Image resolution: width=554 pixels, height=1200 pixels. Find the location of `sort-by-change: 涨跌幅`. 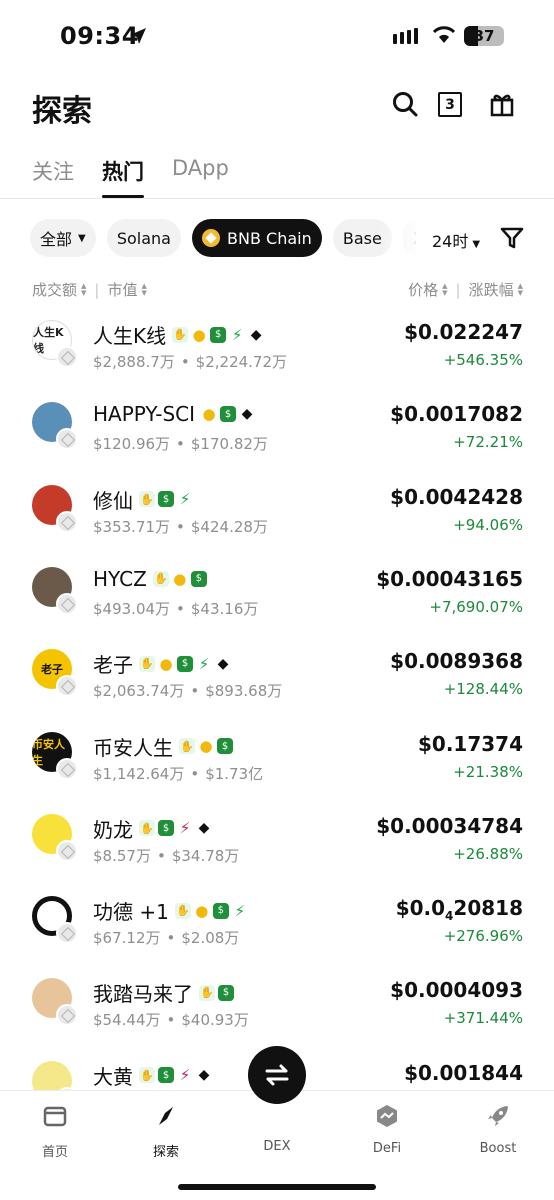

sort-by-change: 涨跌幅 is located at coordinates (491, 289).